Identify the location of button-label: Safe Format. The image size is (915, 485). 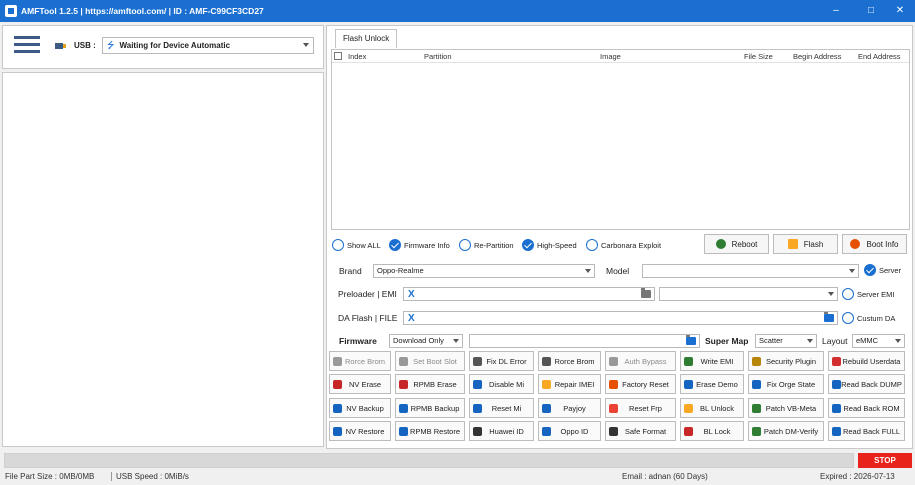
(645, 431).